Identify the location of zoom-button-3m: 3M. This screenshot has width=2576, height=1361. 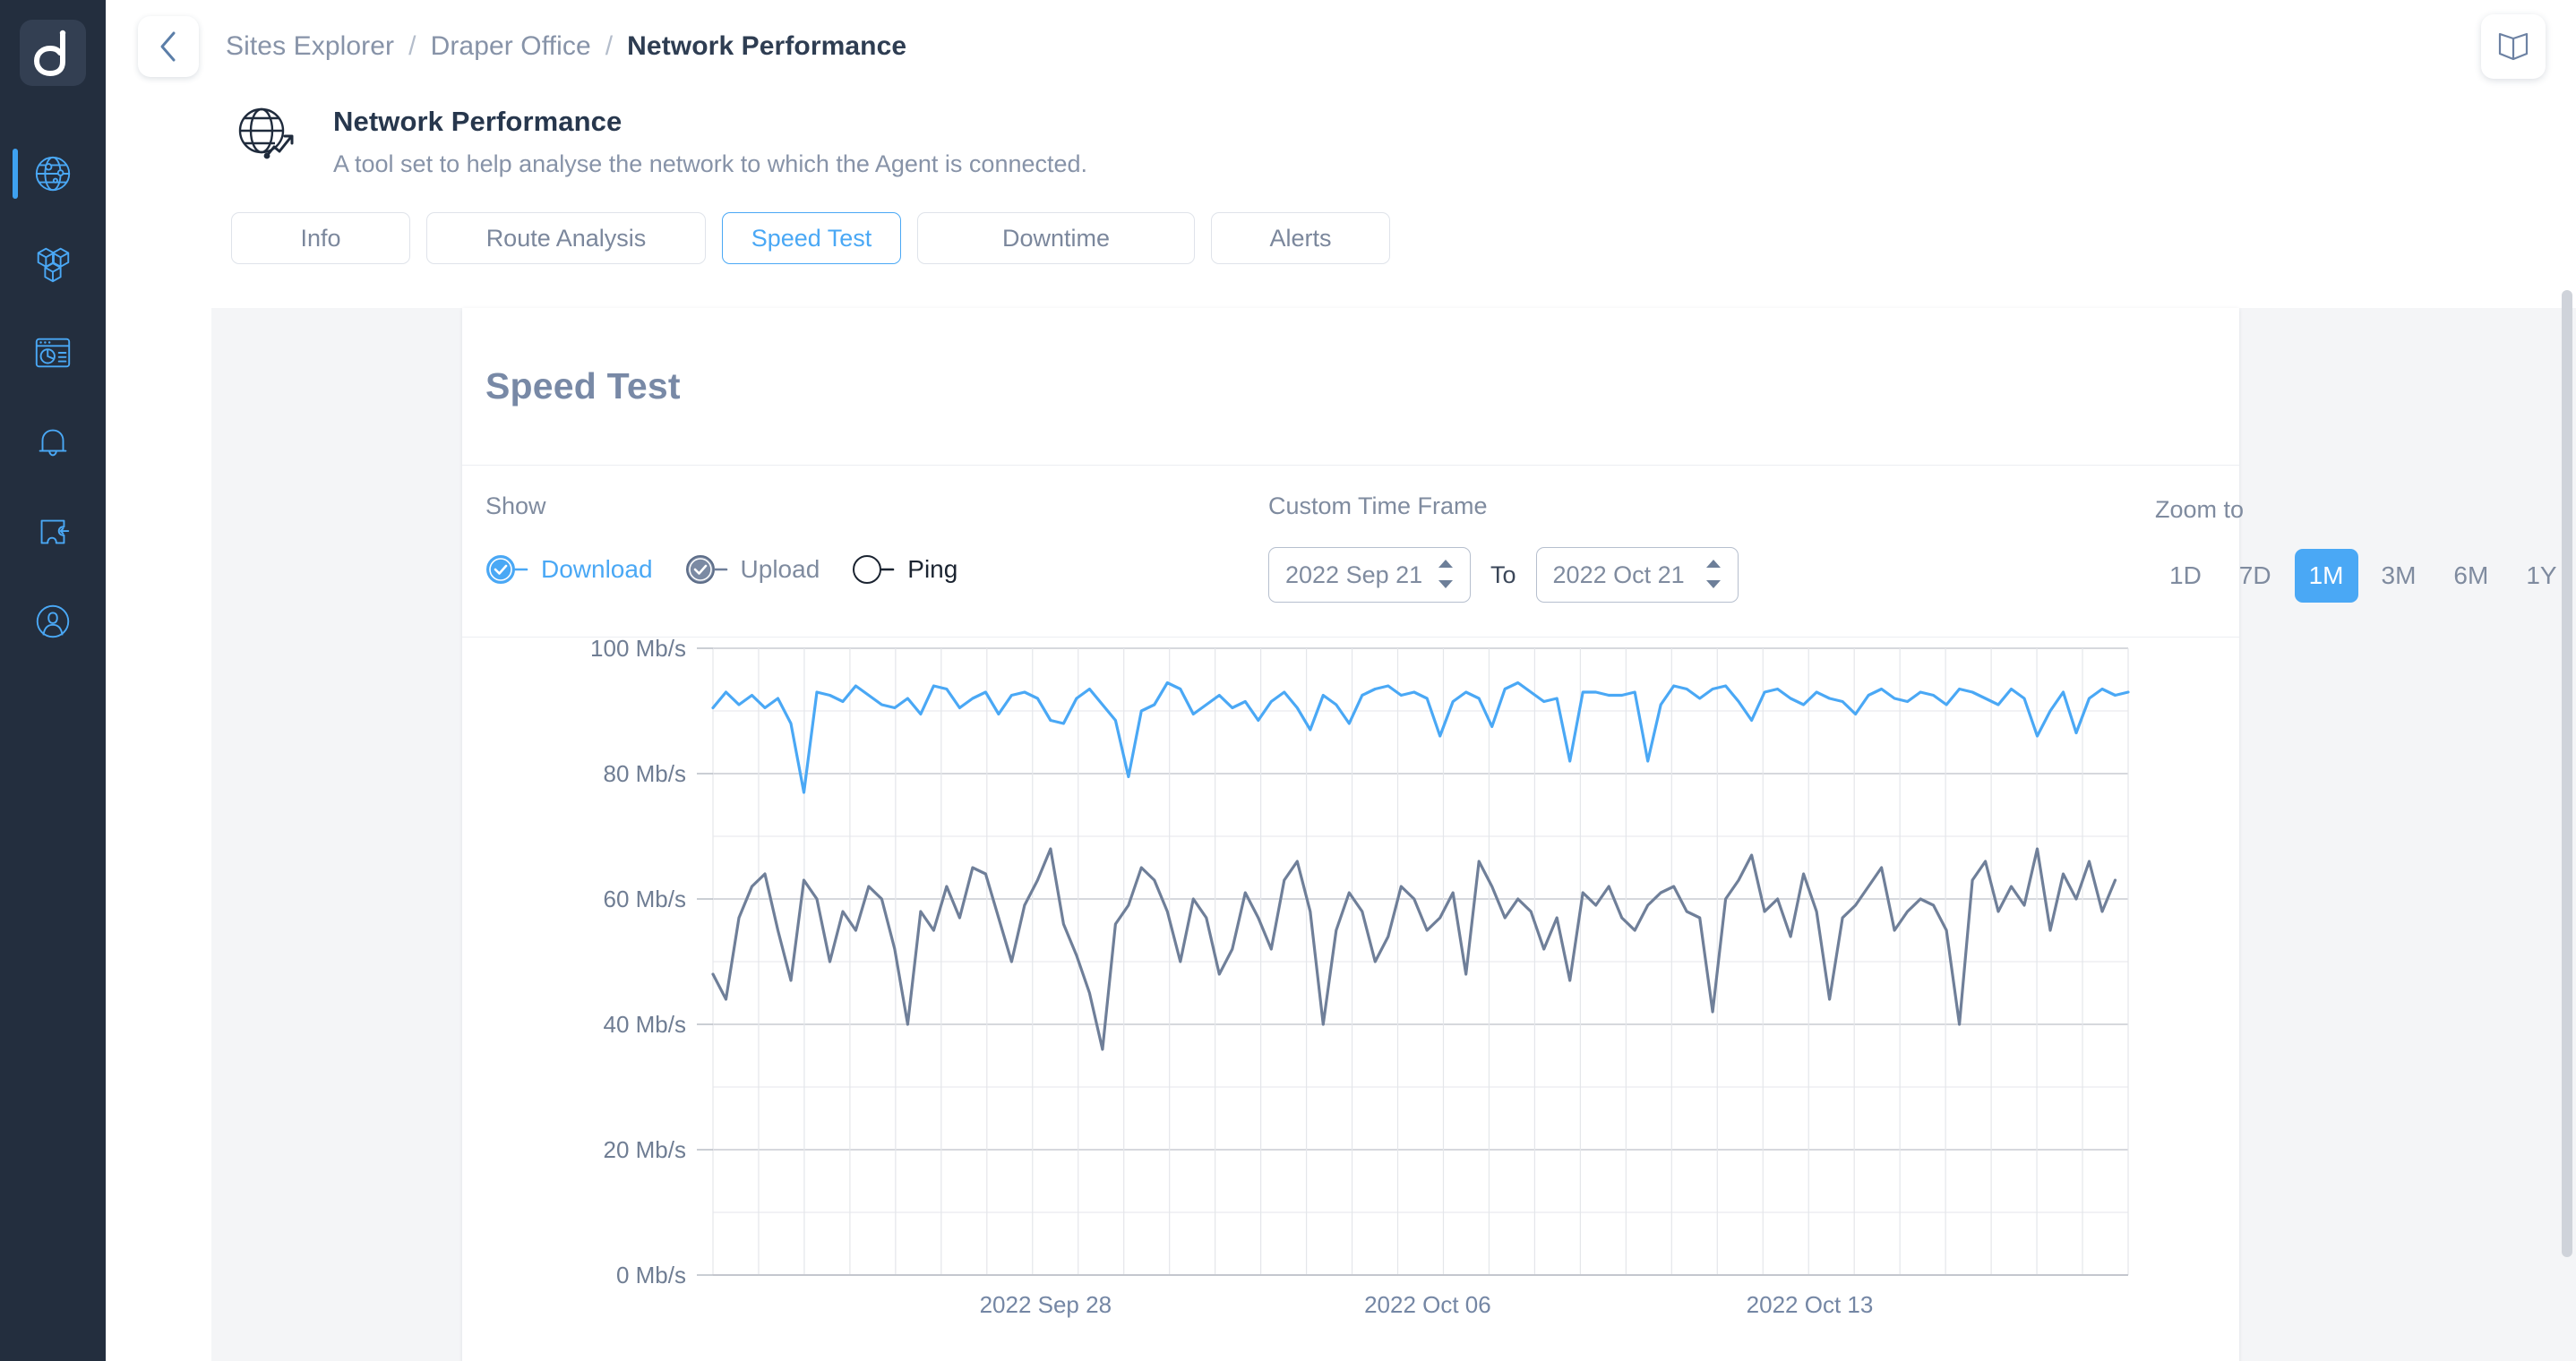
(2399, 576).